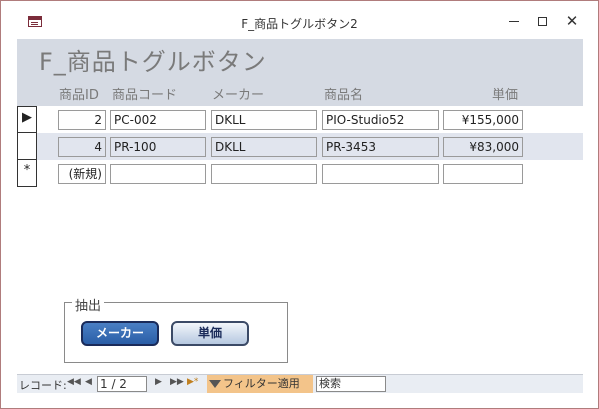 The image size is (599, 409). I want to click on product-name-field-new, so click(380, 174).